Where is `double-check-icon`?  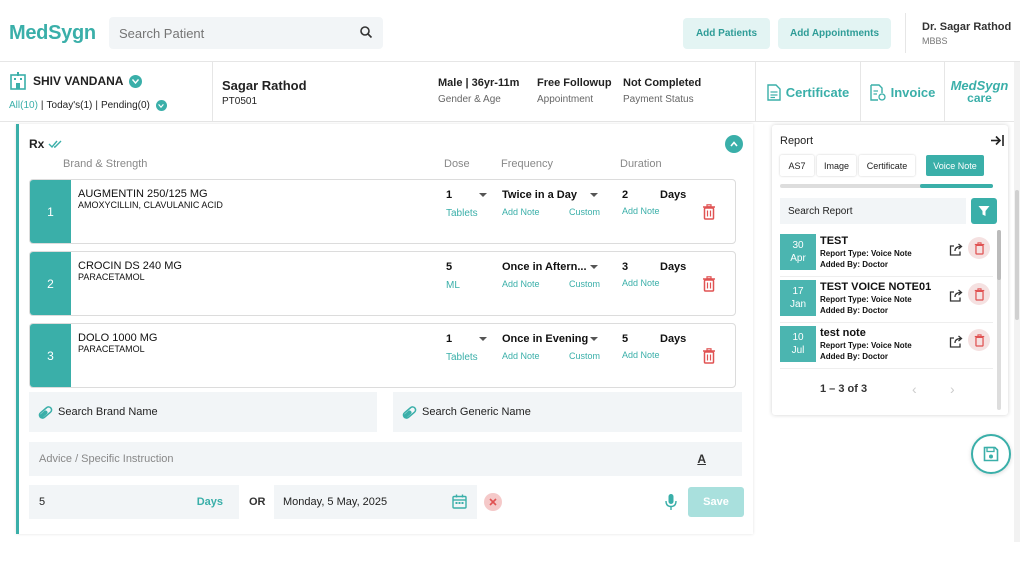 double-check-icon is located at coordinates (55, 144).